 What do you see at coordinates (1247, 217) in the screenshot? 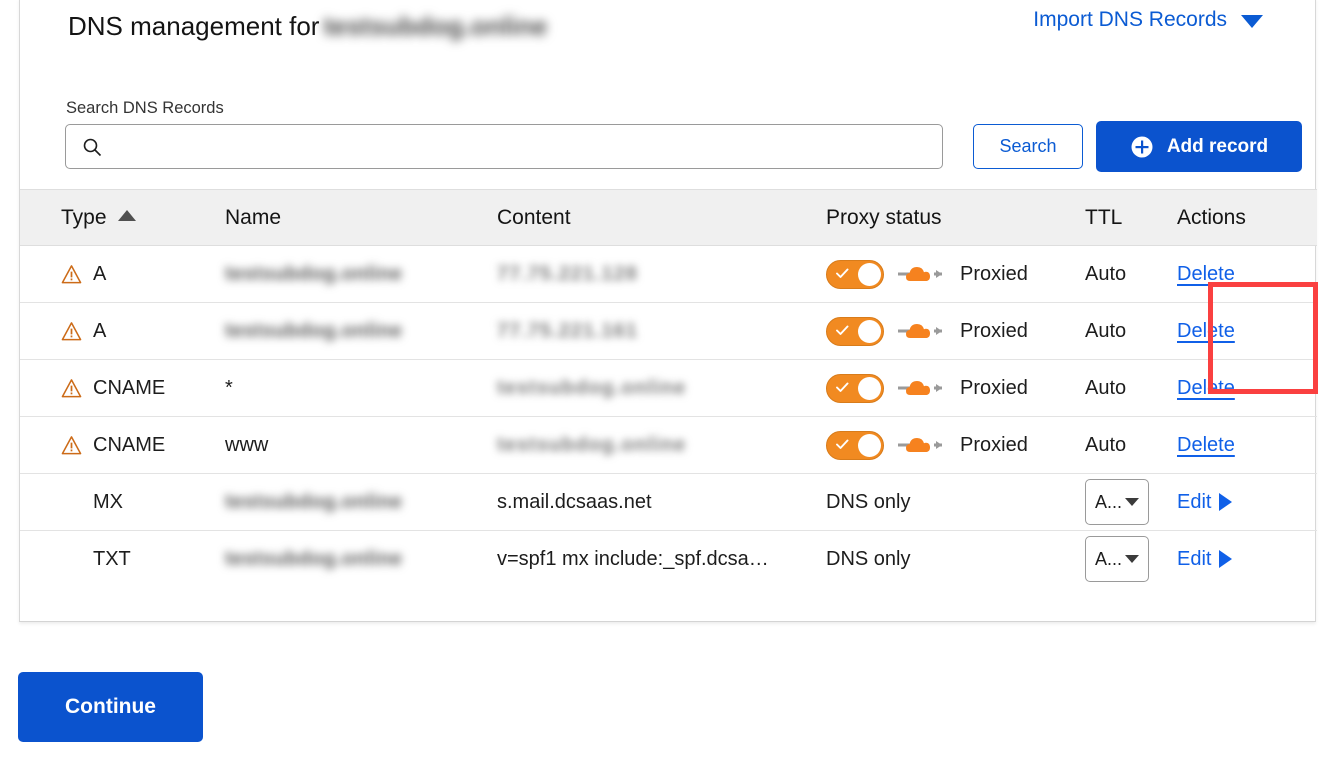
I see `column-header-actions: Actions` at bounding box center [1247, 217].